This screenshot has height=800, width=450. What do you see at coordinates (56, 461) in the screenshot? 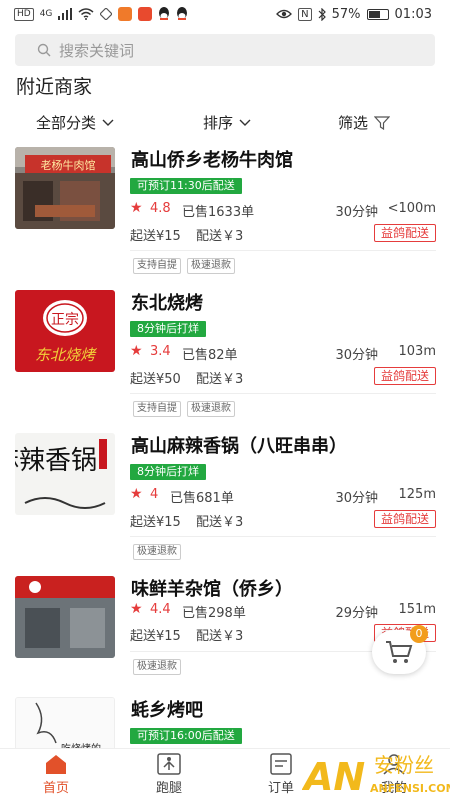
I see `logo-text: 麻辣香锅` at bounding box center [56, 461].